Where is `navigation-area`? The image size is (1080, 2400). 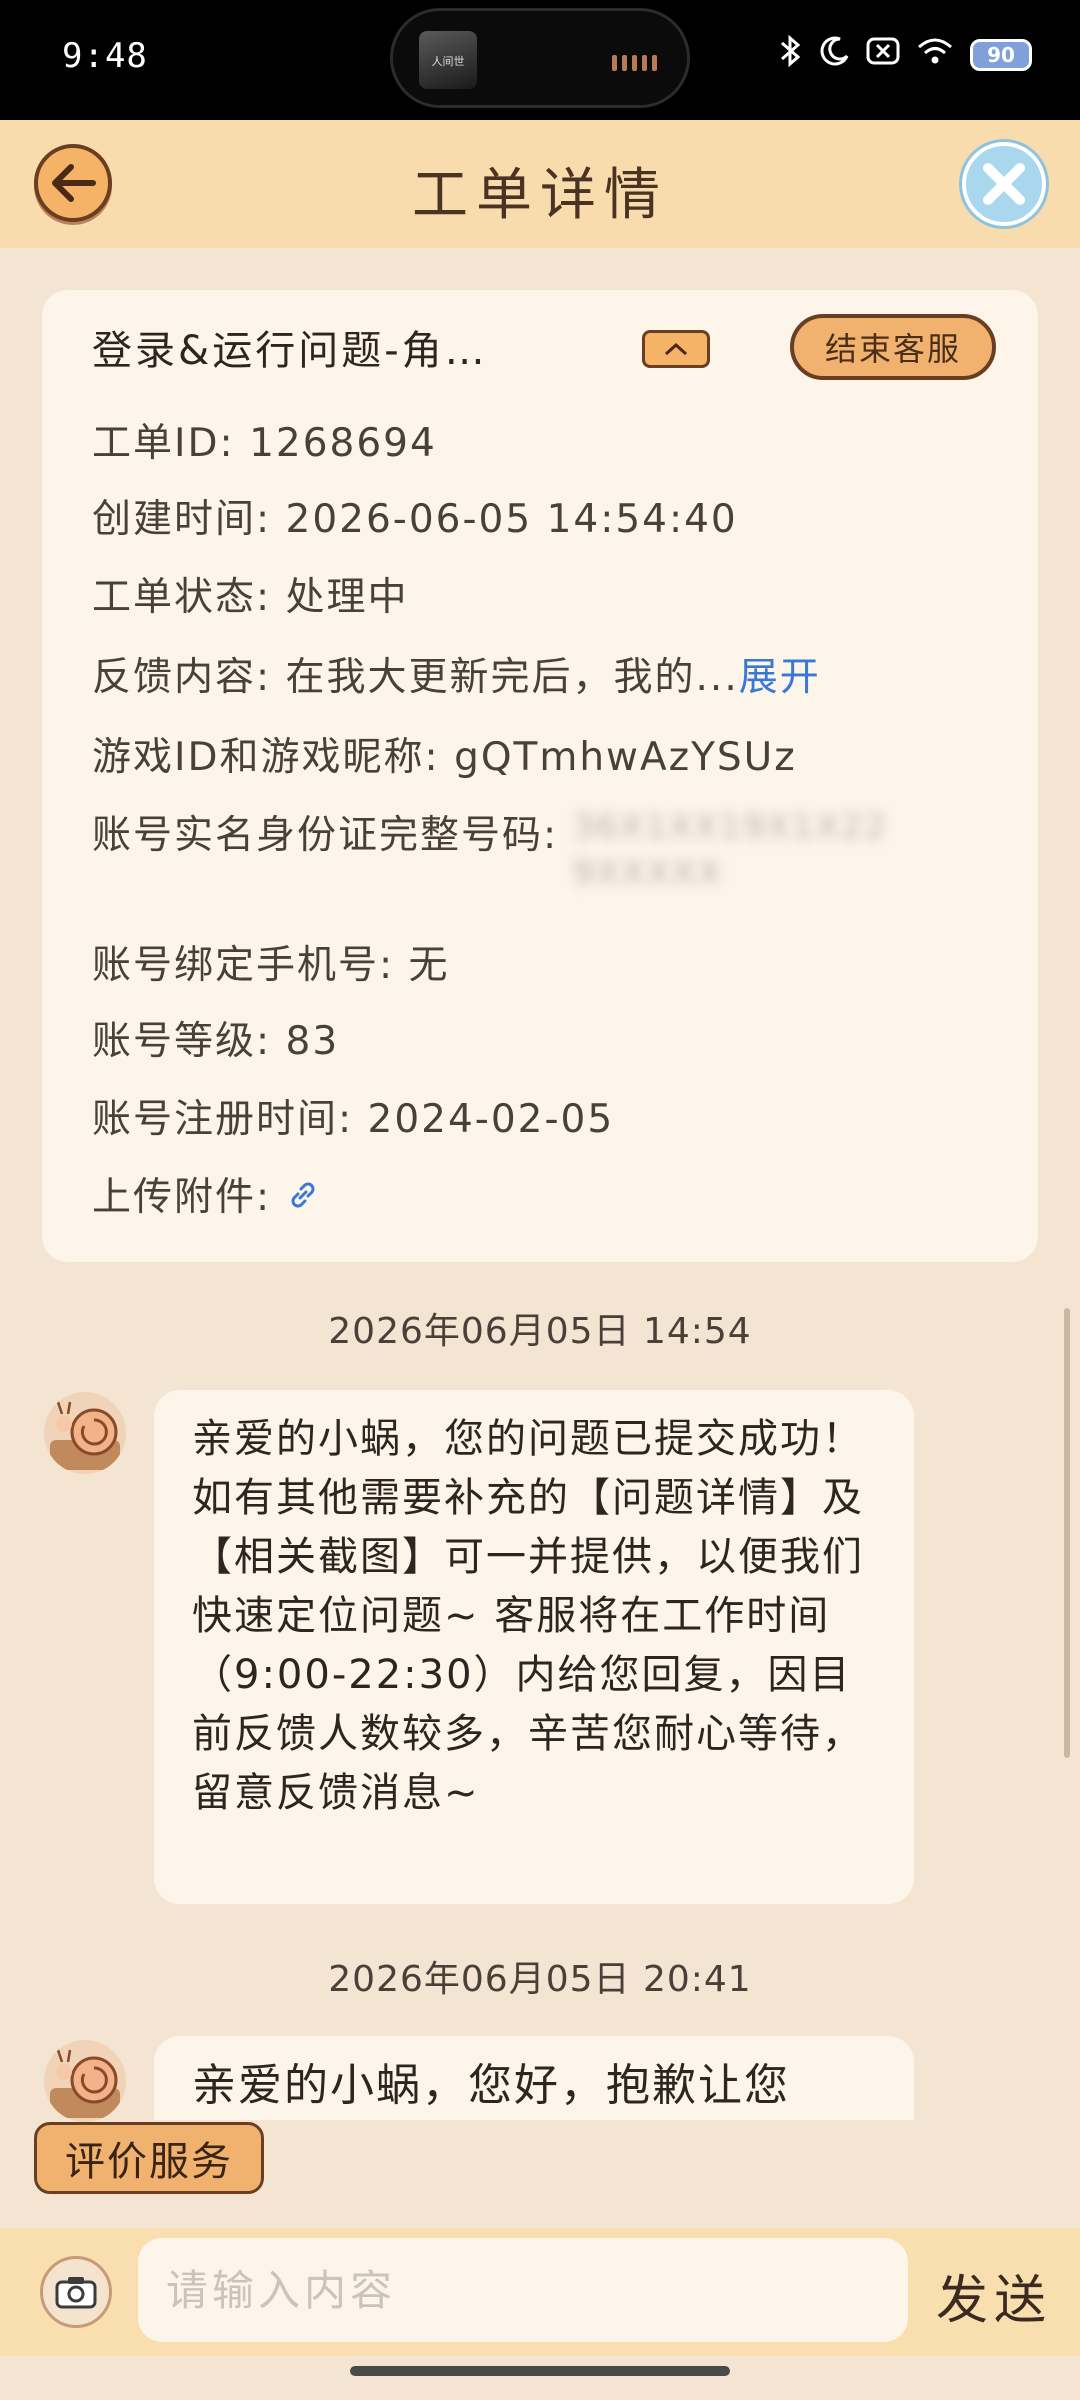
navigation-area is located at coordinates (540, 2378).